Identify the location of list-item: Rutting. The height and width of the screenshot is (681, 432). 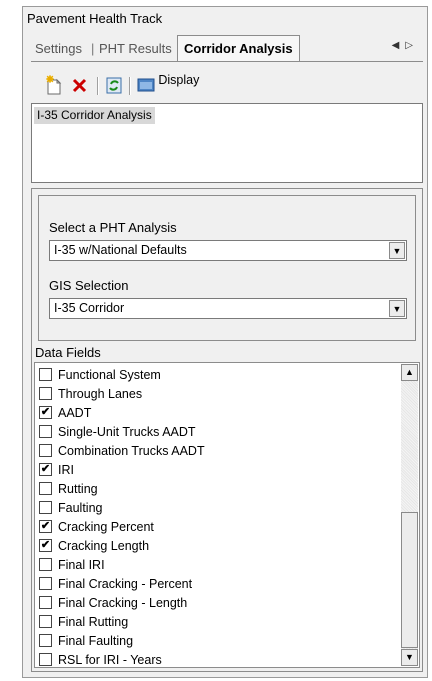
(68, 489).